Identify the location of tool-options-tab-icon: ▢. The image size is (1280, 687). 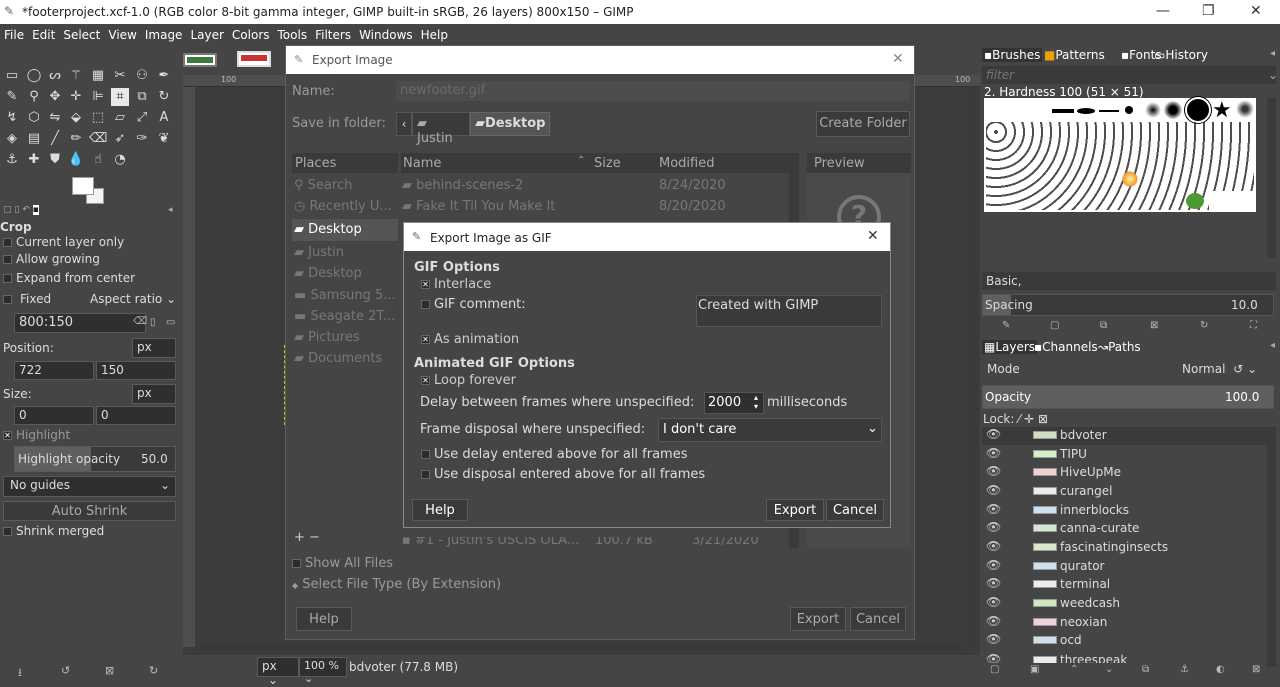
(7, 210).